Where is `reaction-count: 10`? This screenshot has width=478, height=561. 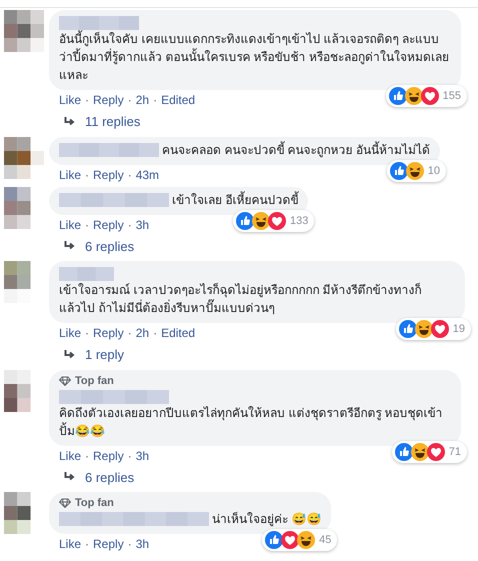
reaction-count: 10 is located at coordinates (434, 171).